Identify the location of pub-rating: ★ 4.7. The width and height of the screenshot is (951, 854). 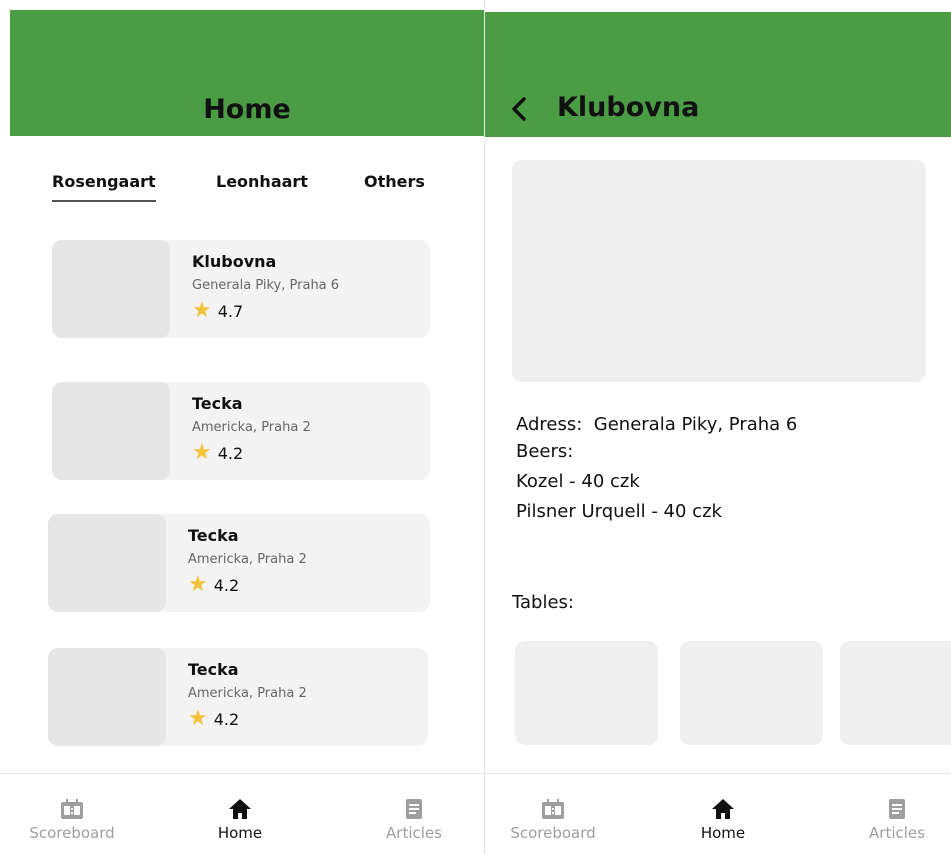
(217, 311).